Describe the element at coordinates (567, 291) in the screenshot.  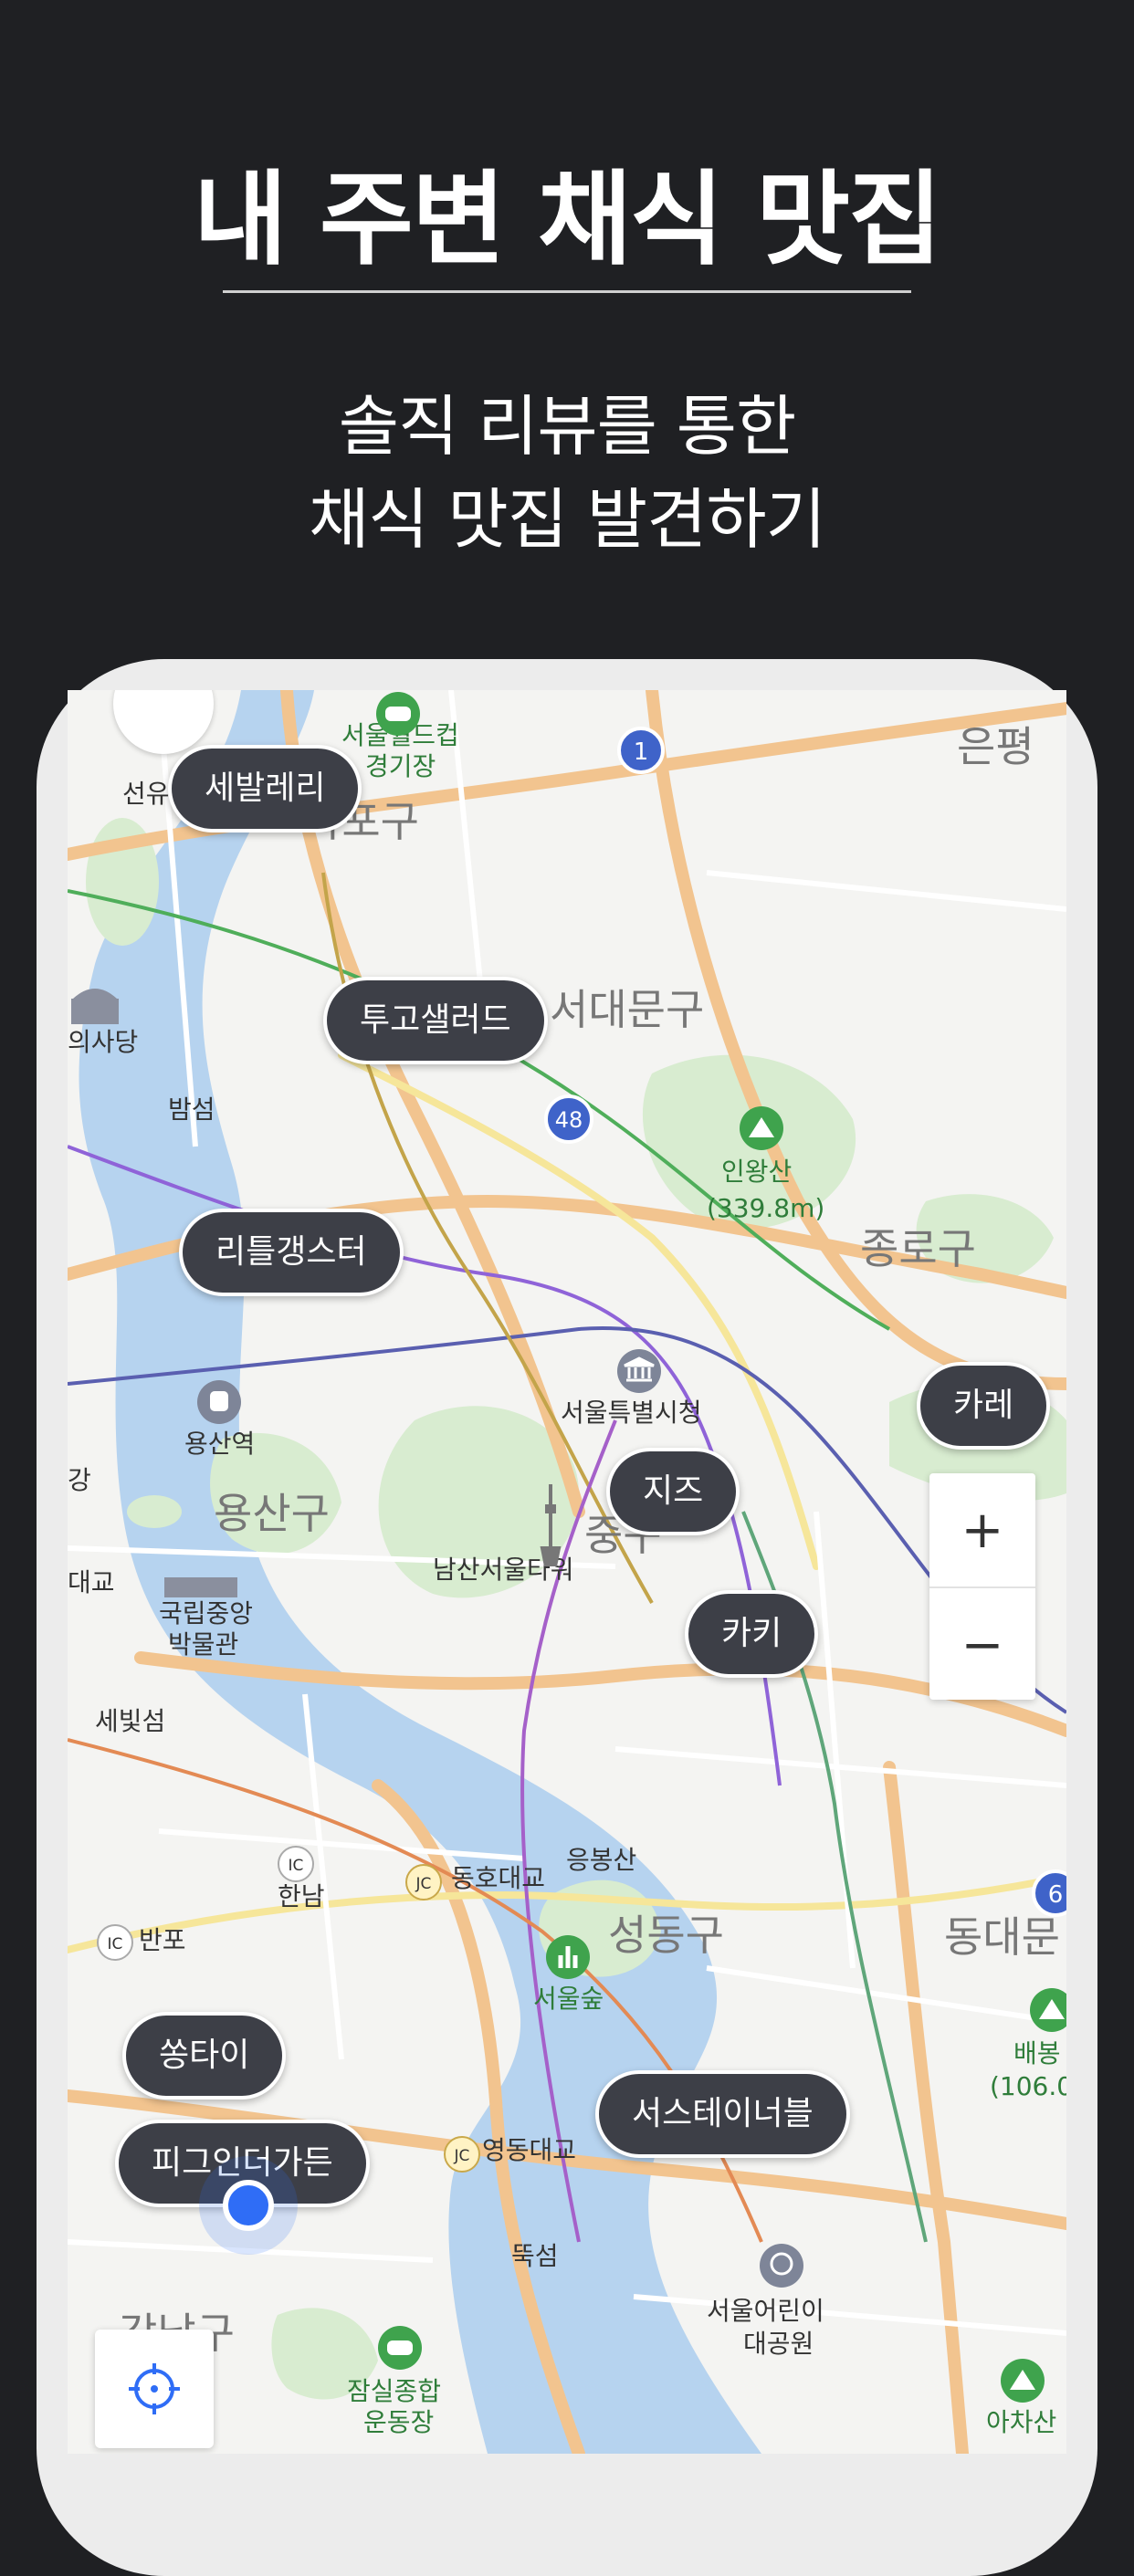
I see `title-divider` at that location.